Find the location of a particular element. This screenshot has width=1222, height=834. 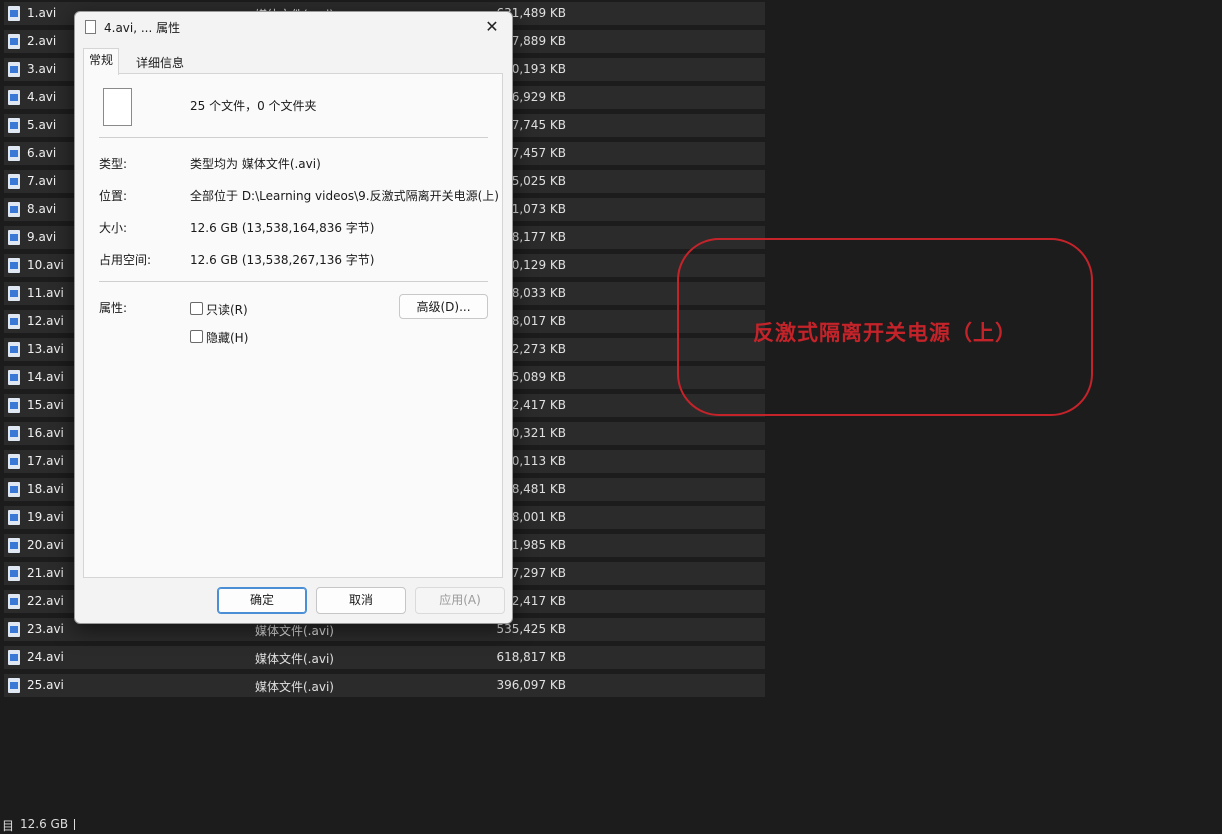

size-label: 大小: is located at coordinates (113, 228).